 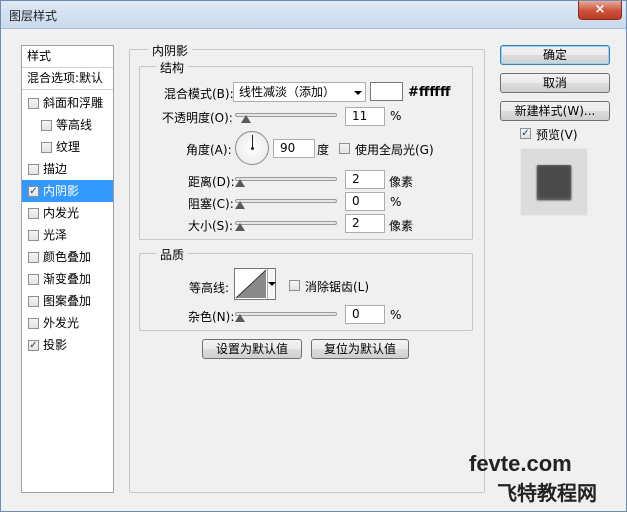 I want to click on sidebar-item: ✓ 内阴影, so click(x=67, y=191).